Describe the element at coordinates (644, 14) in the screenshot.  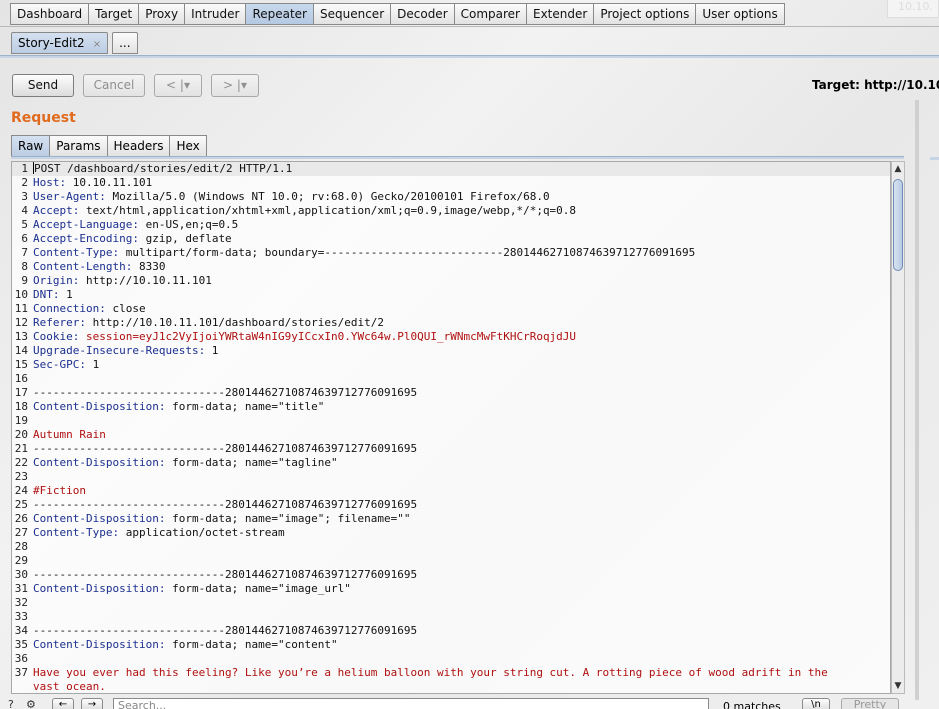
I see `tab-project-options: Project options` at that location.